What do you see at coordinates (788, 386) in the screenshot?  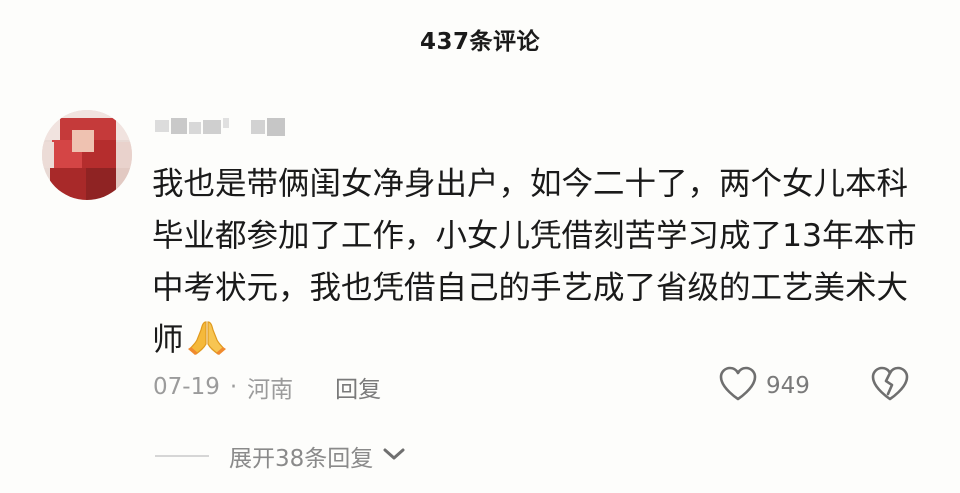 I see `like-count: 949` at bounding box center [788, 386].